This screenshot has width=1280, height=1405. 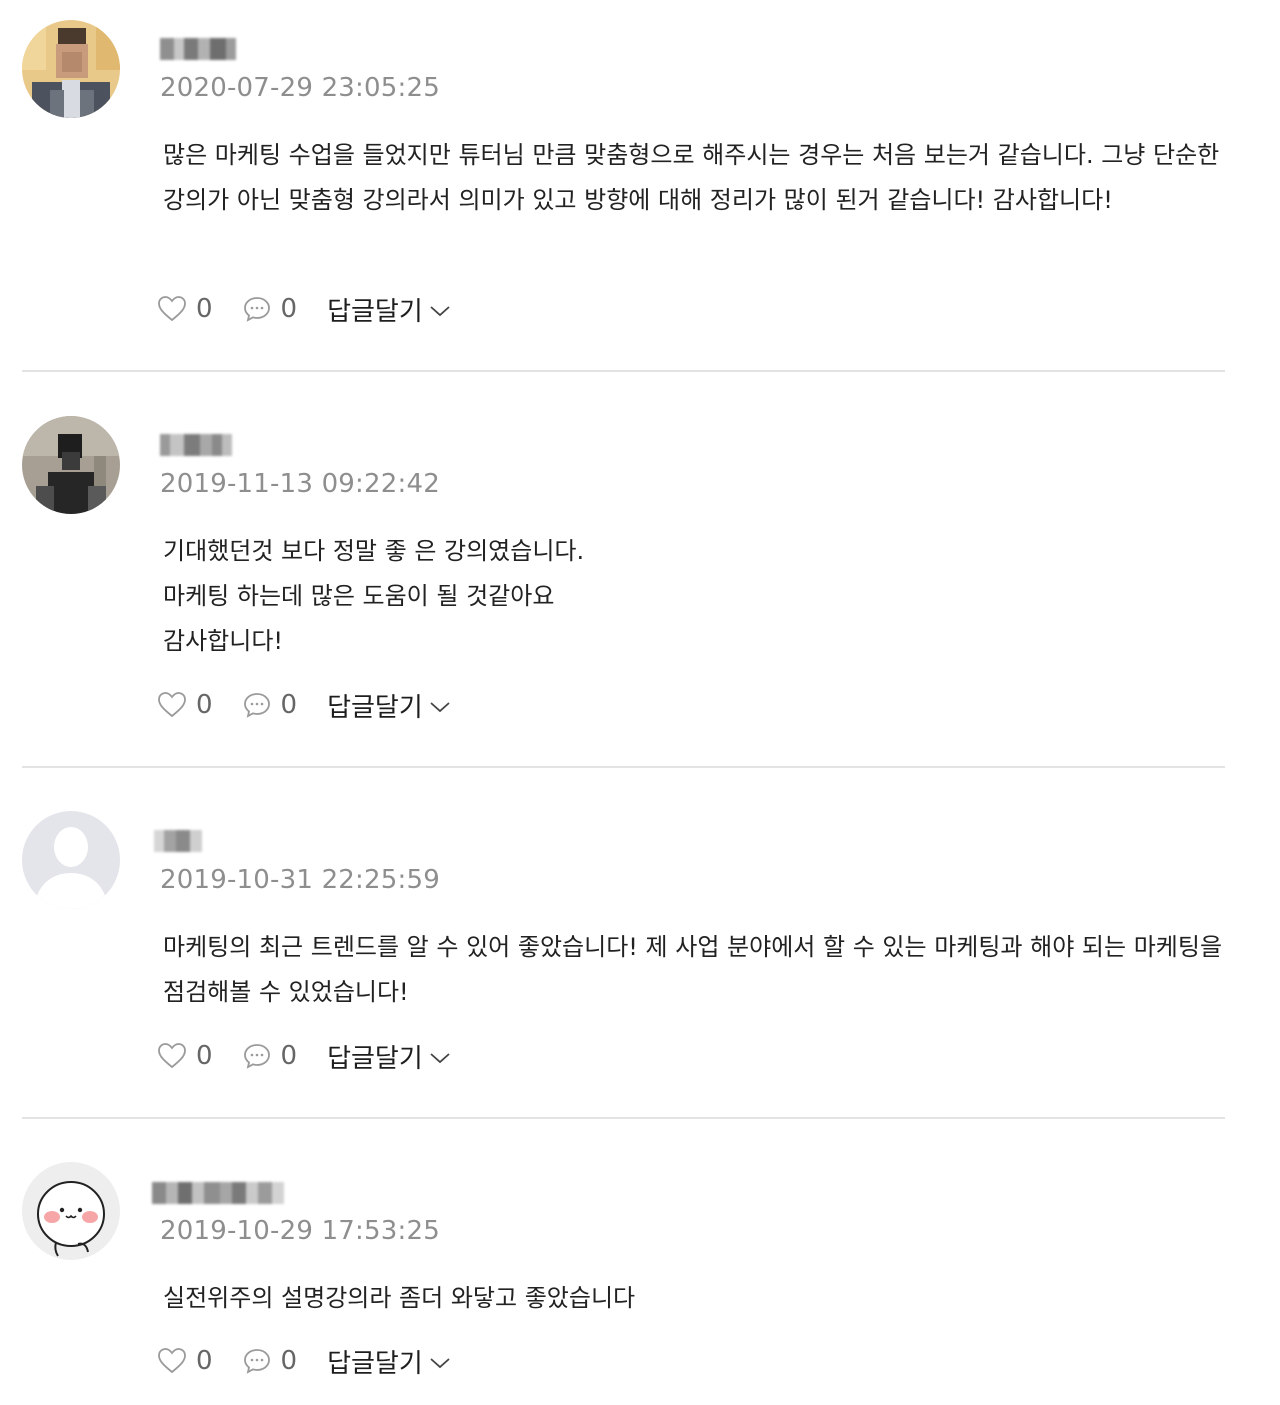 What do you see at coordinates (399, 1298) in the screenshot?
I see `comment-text: 실전위주의 설명강의라 좀더 와닿고 좋았습니다` at bounding box center [399, 1298].